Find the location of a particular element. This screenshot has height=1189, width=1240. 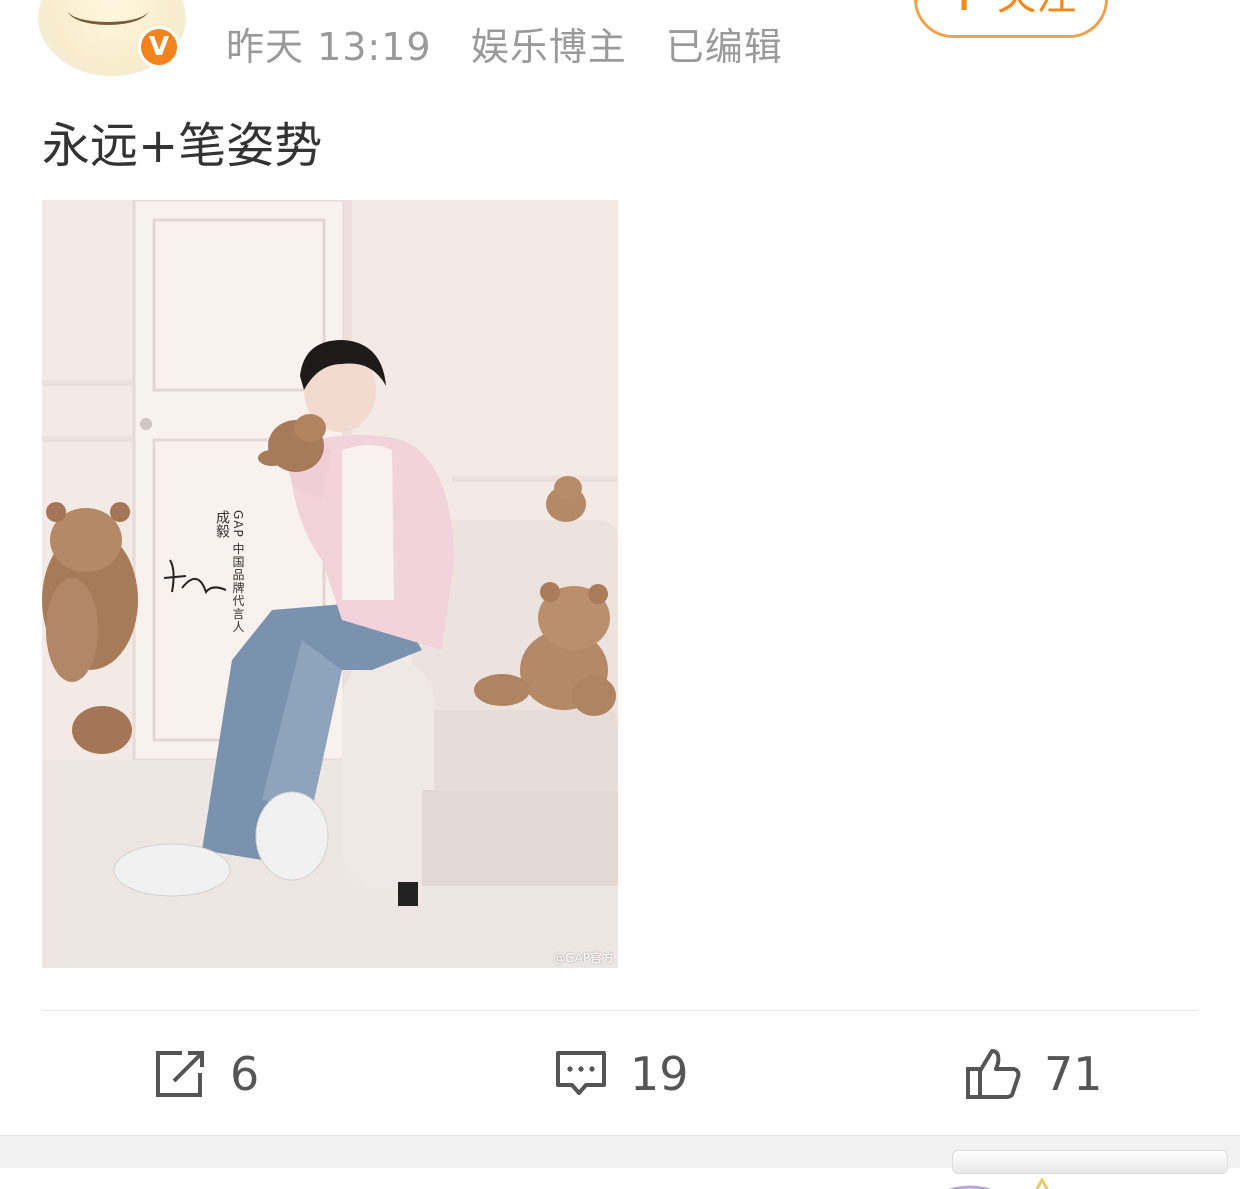

follow-button: + 关注 is located at coordinates (1011, 19).